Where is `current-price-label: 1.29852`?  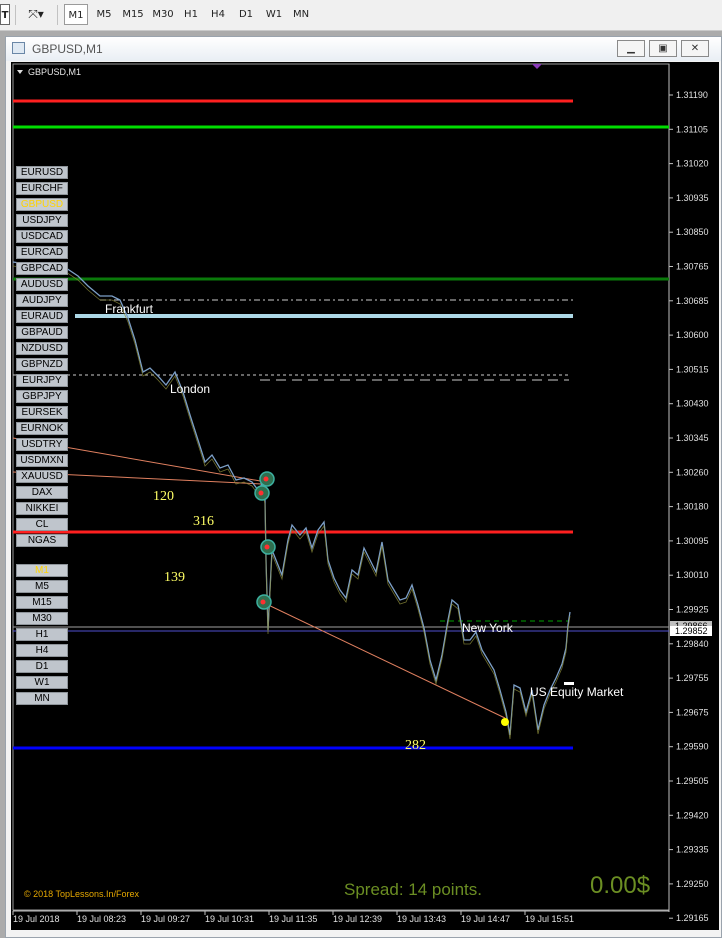 current-price-label: 1.29852 is located at coordinates (691, 631).